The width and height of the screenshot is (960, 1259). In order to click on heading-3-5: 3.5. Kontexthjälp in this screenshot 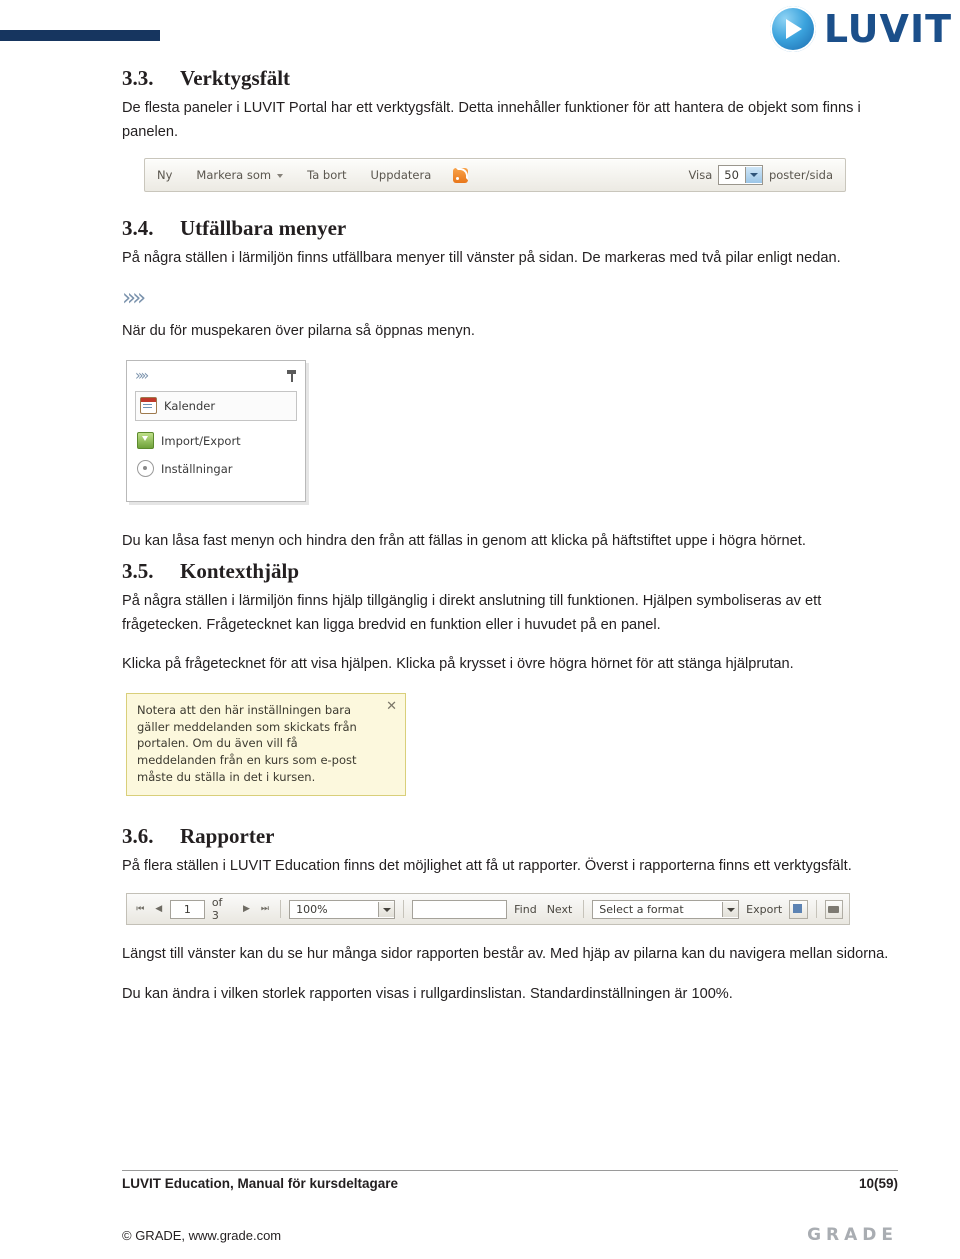, I will do `click(510, 571)`.